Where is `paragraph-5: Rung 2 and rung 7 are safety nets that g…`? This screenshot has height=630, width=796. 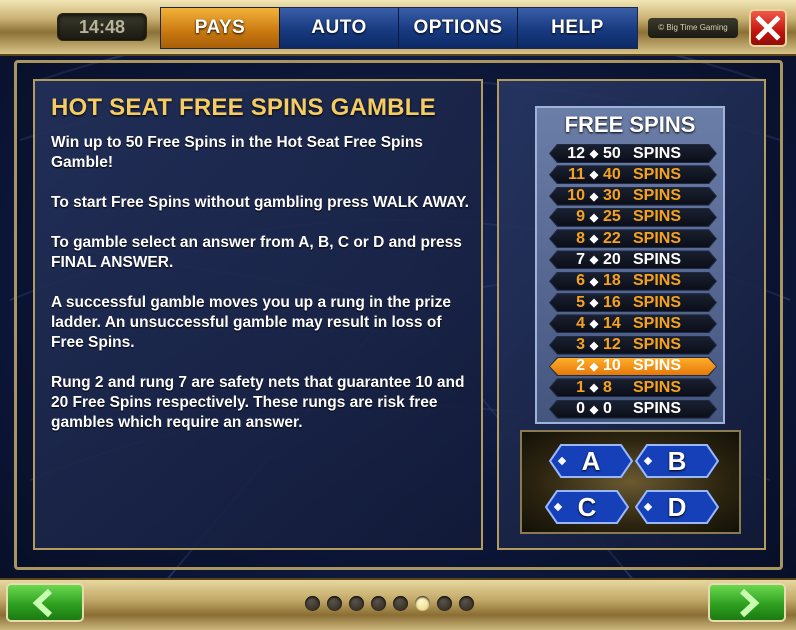
paragraph-5: Rung 2 and rung 7 are safety nets that g… is located at coordinates (258, 402).